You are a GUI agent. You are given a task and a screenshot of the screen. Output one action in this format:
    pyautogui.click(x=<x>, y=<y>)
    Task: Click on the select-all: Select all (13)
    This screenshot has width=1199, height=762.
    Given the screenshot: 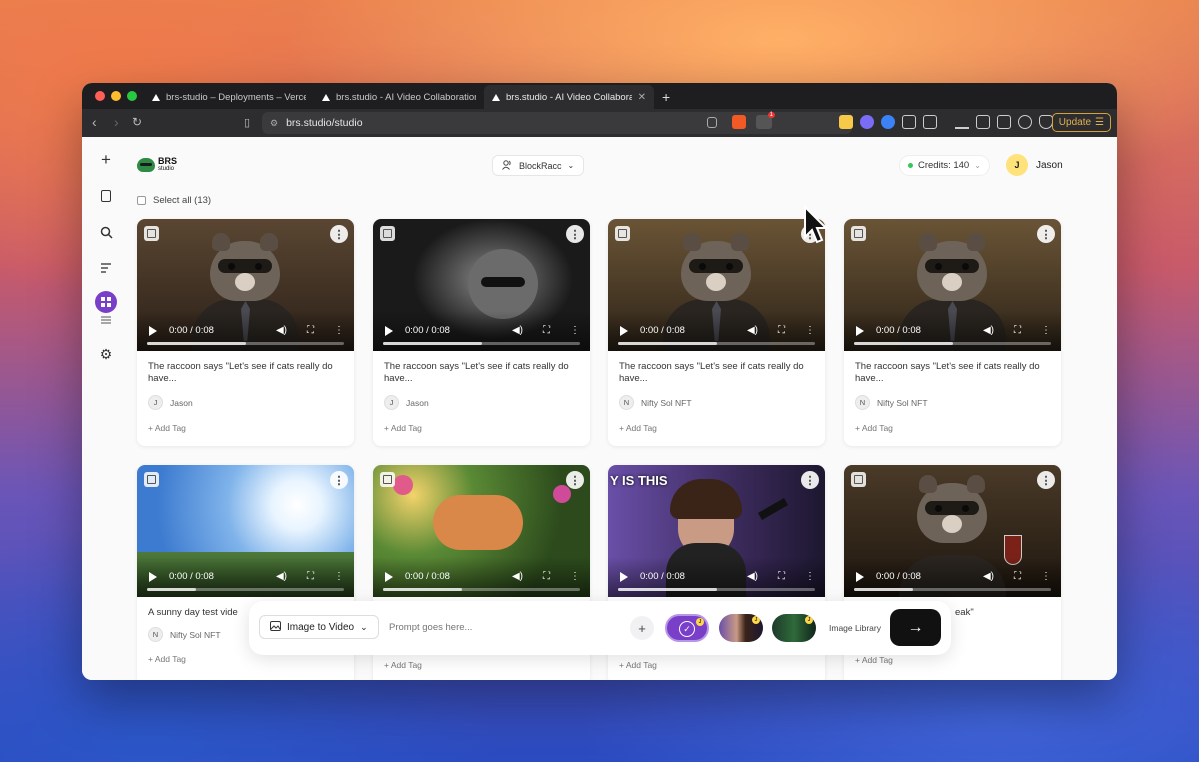 What is the action you would take?
    pyautogui.click(x=174, y=200)
    